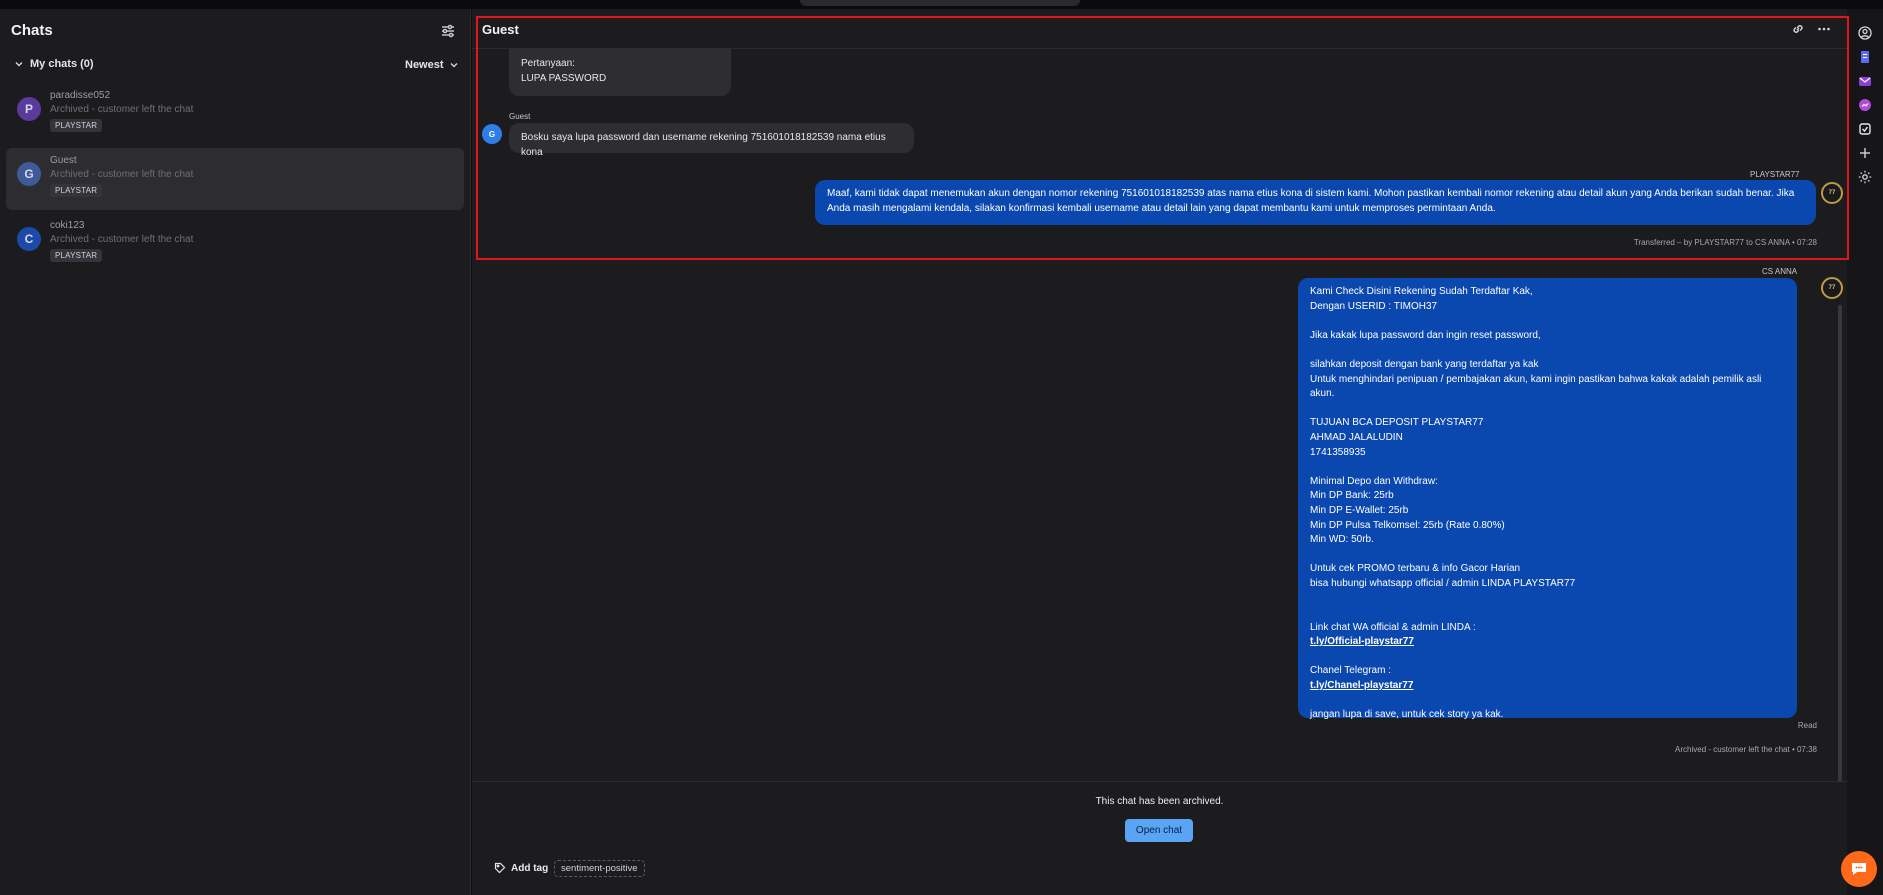 The image size is (1883, 895). Describe the element at coordinates (67, 225) in the screenshot. I see `chat-name: coki123` at that location.